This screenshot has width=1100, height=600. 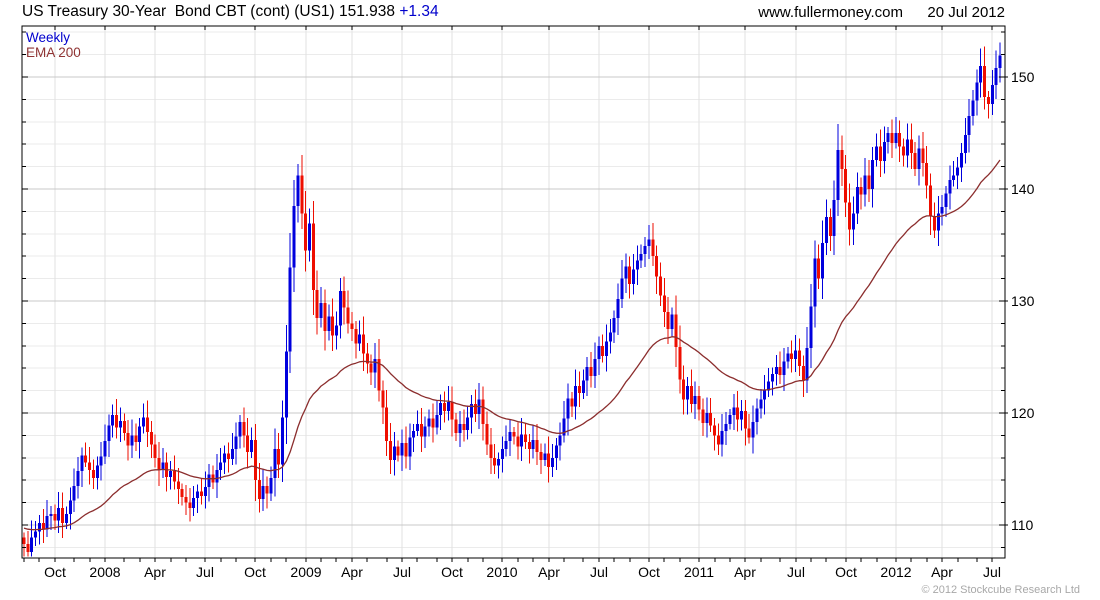 I want to click on copyright-notice: © 2012 Stockcube Research Ltd, so click(x=1000, y=590).